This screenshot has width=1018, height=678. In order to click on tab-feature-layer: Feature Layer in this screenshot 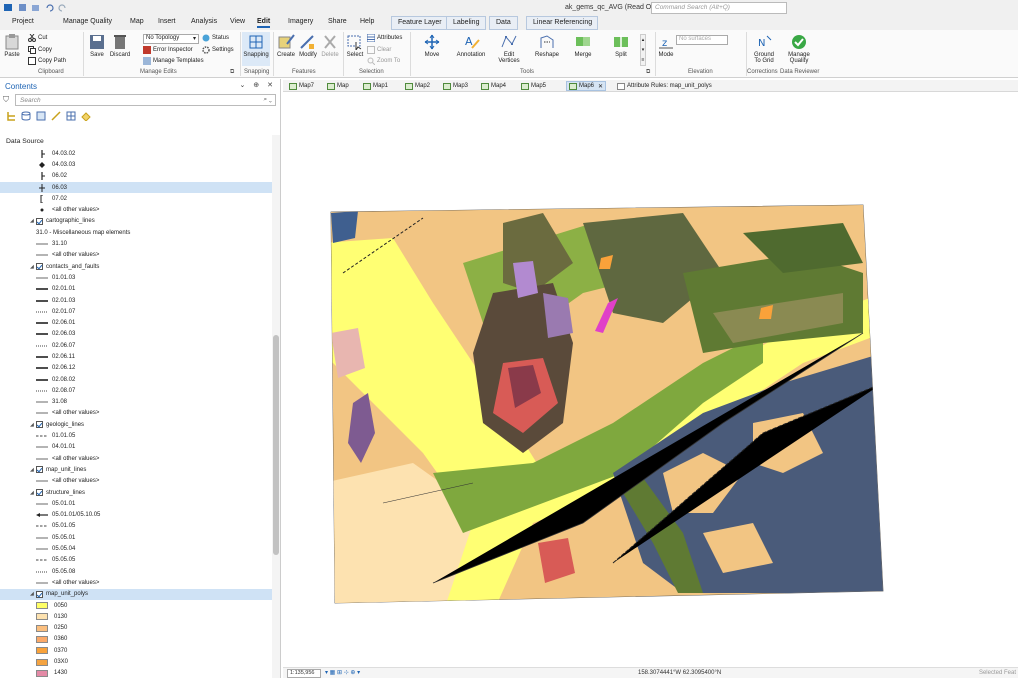, I will do `click(420, 23)`.